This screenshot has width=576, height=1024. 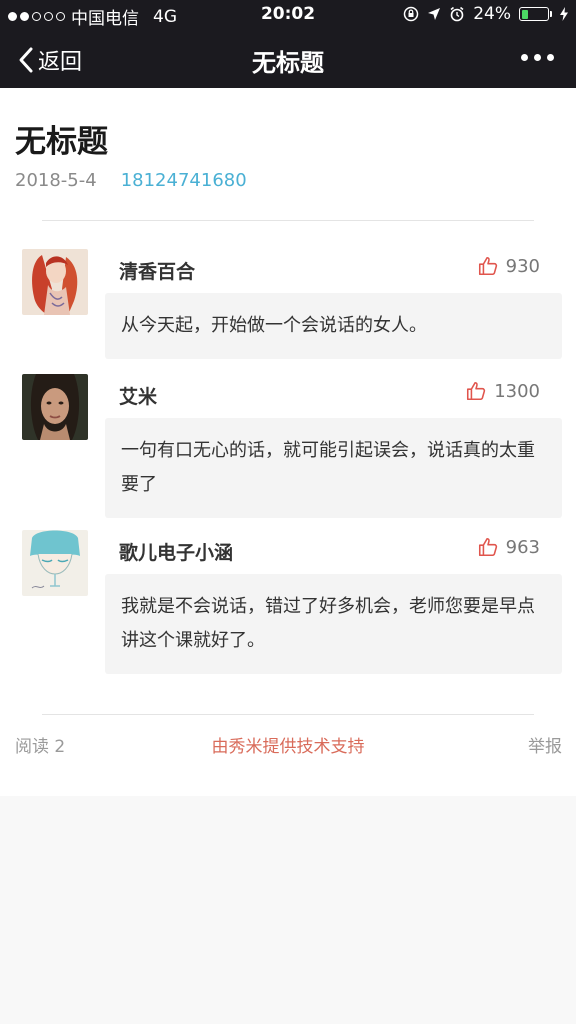 I want to click on like-button: 963, so click(x=508, y=547).